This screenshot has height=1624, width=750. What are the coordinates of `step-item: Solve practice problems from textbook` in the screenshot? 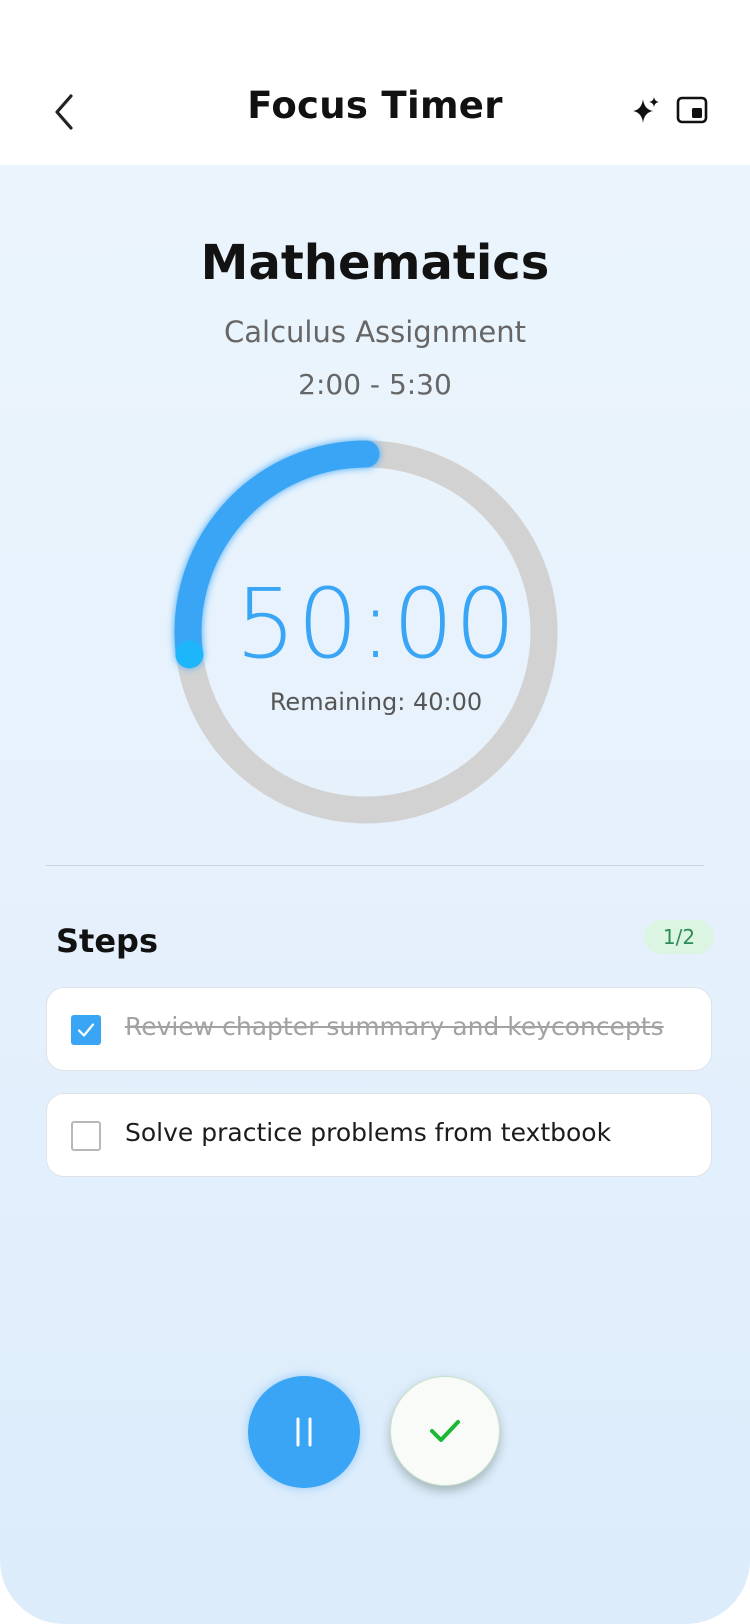 It's located at (379, 1135).